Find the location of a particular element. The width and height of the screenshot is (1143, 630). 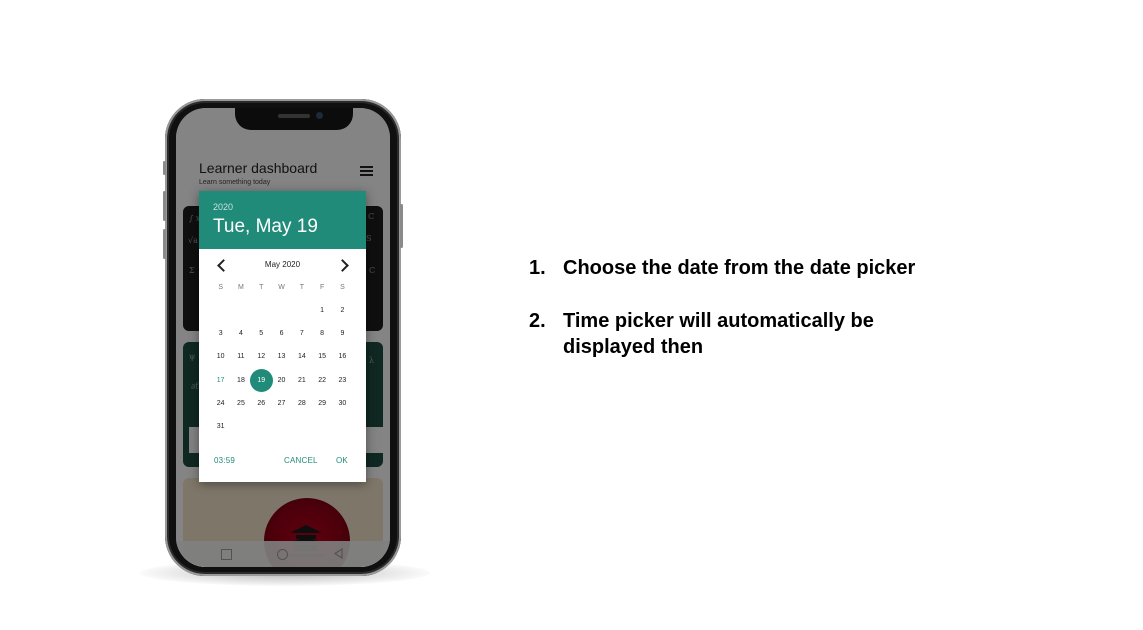

date-picker-header: 2020 Tue, May 19 is located at coordinates (282, 220).